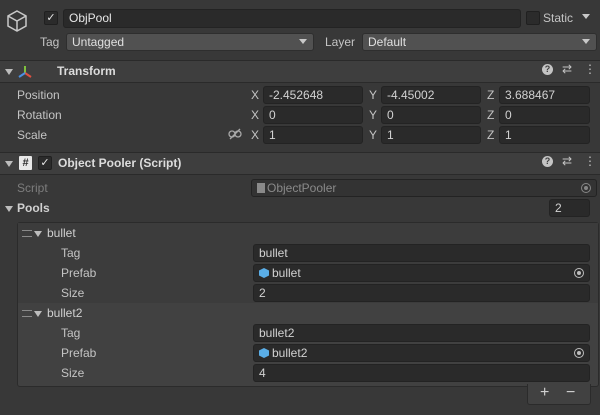 This screenshot has height=415, width=600. What do you see at coordinates (547, 69) in the screenshot?
I see `help-icon: ?` at bounding box center [547, 69].